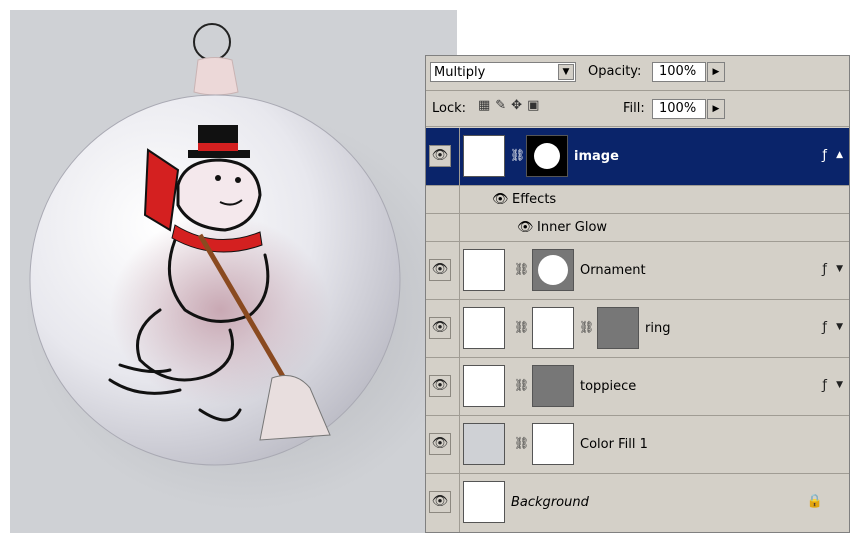  I want to click on layer-image: 👁 ⛓ image ƒ ▲, so click(637, 157).